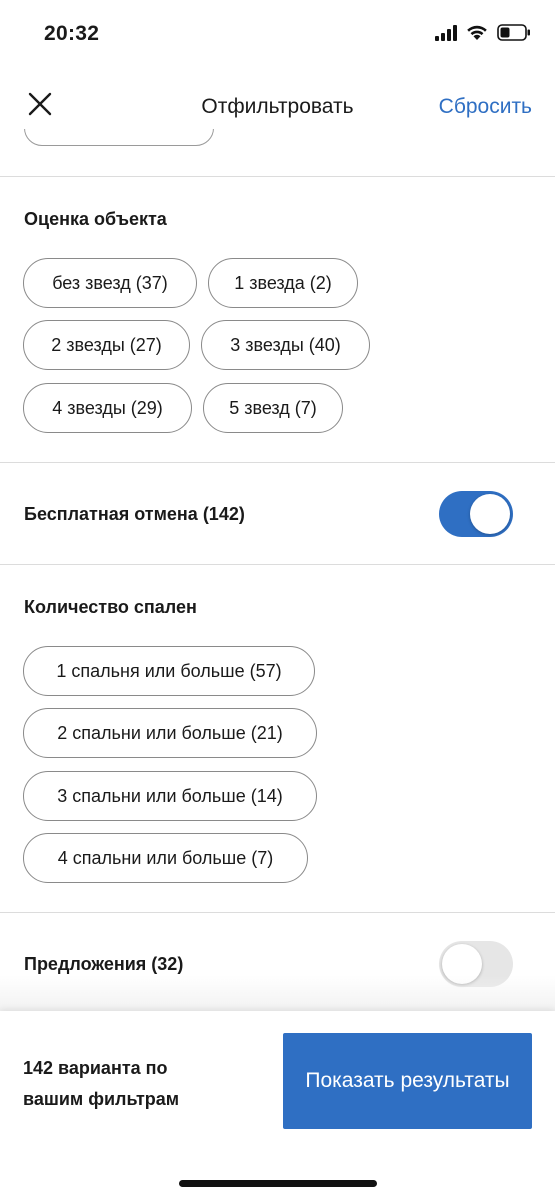 The image size is (555, 1200). I want to click on show-results-button: Показать результаты, so click(407, 1081).